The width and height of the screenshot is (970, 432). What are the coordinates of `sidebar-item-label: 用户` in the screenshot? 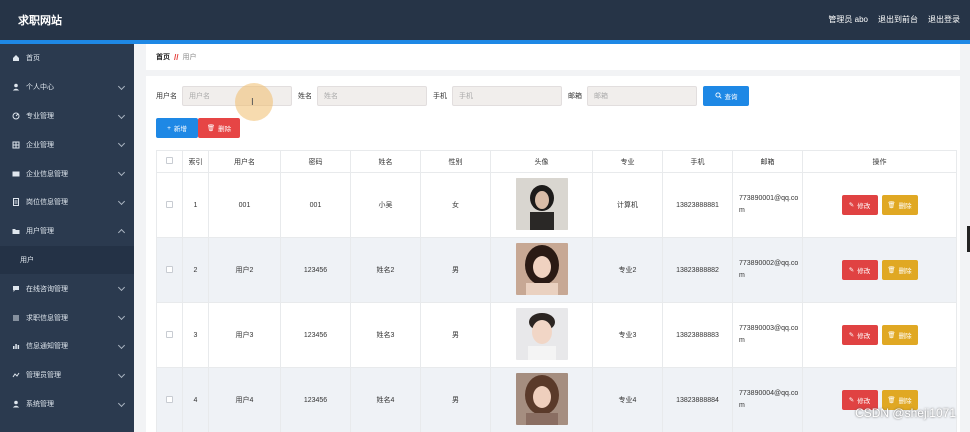 It's located at (27, 260).